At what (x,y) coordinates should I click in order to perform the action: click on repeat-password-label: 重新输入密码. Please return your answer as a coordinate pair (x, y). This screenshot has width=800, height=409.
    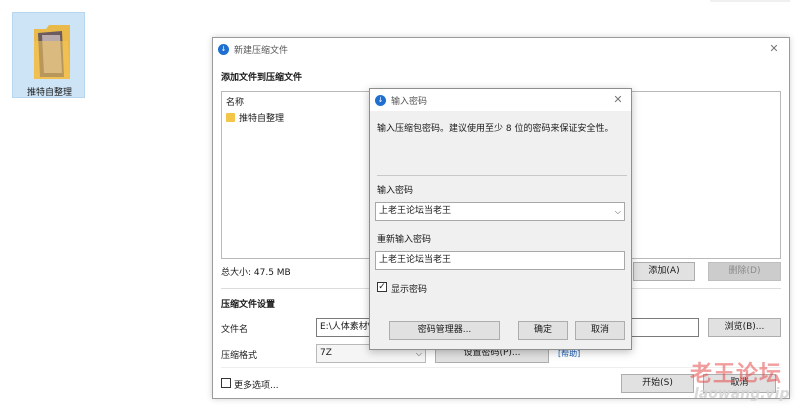
    Looking at the image, I should click on (404, 240).